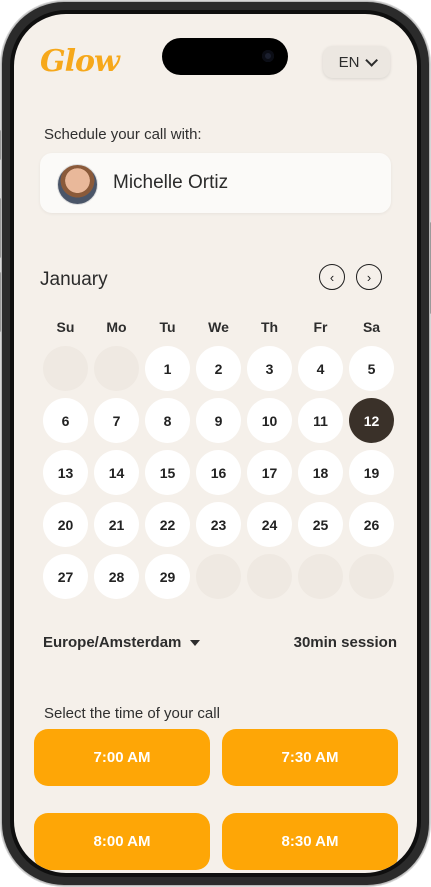  I want to click on host-card: Michelle Ortiz, so click(215, 183).